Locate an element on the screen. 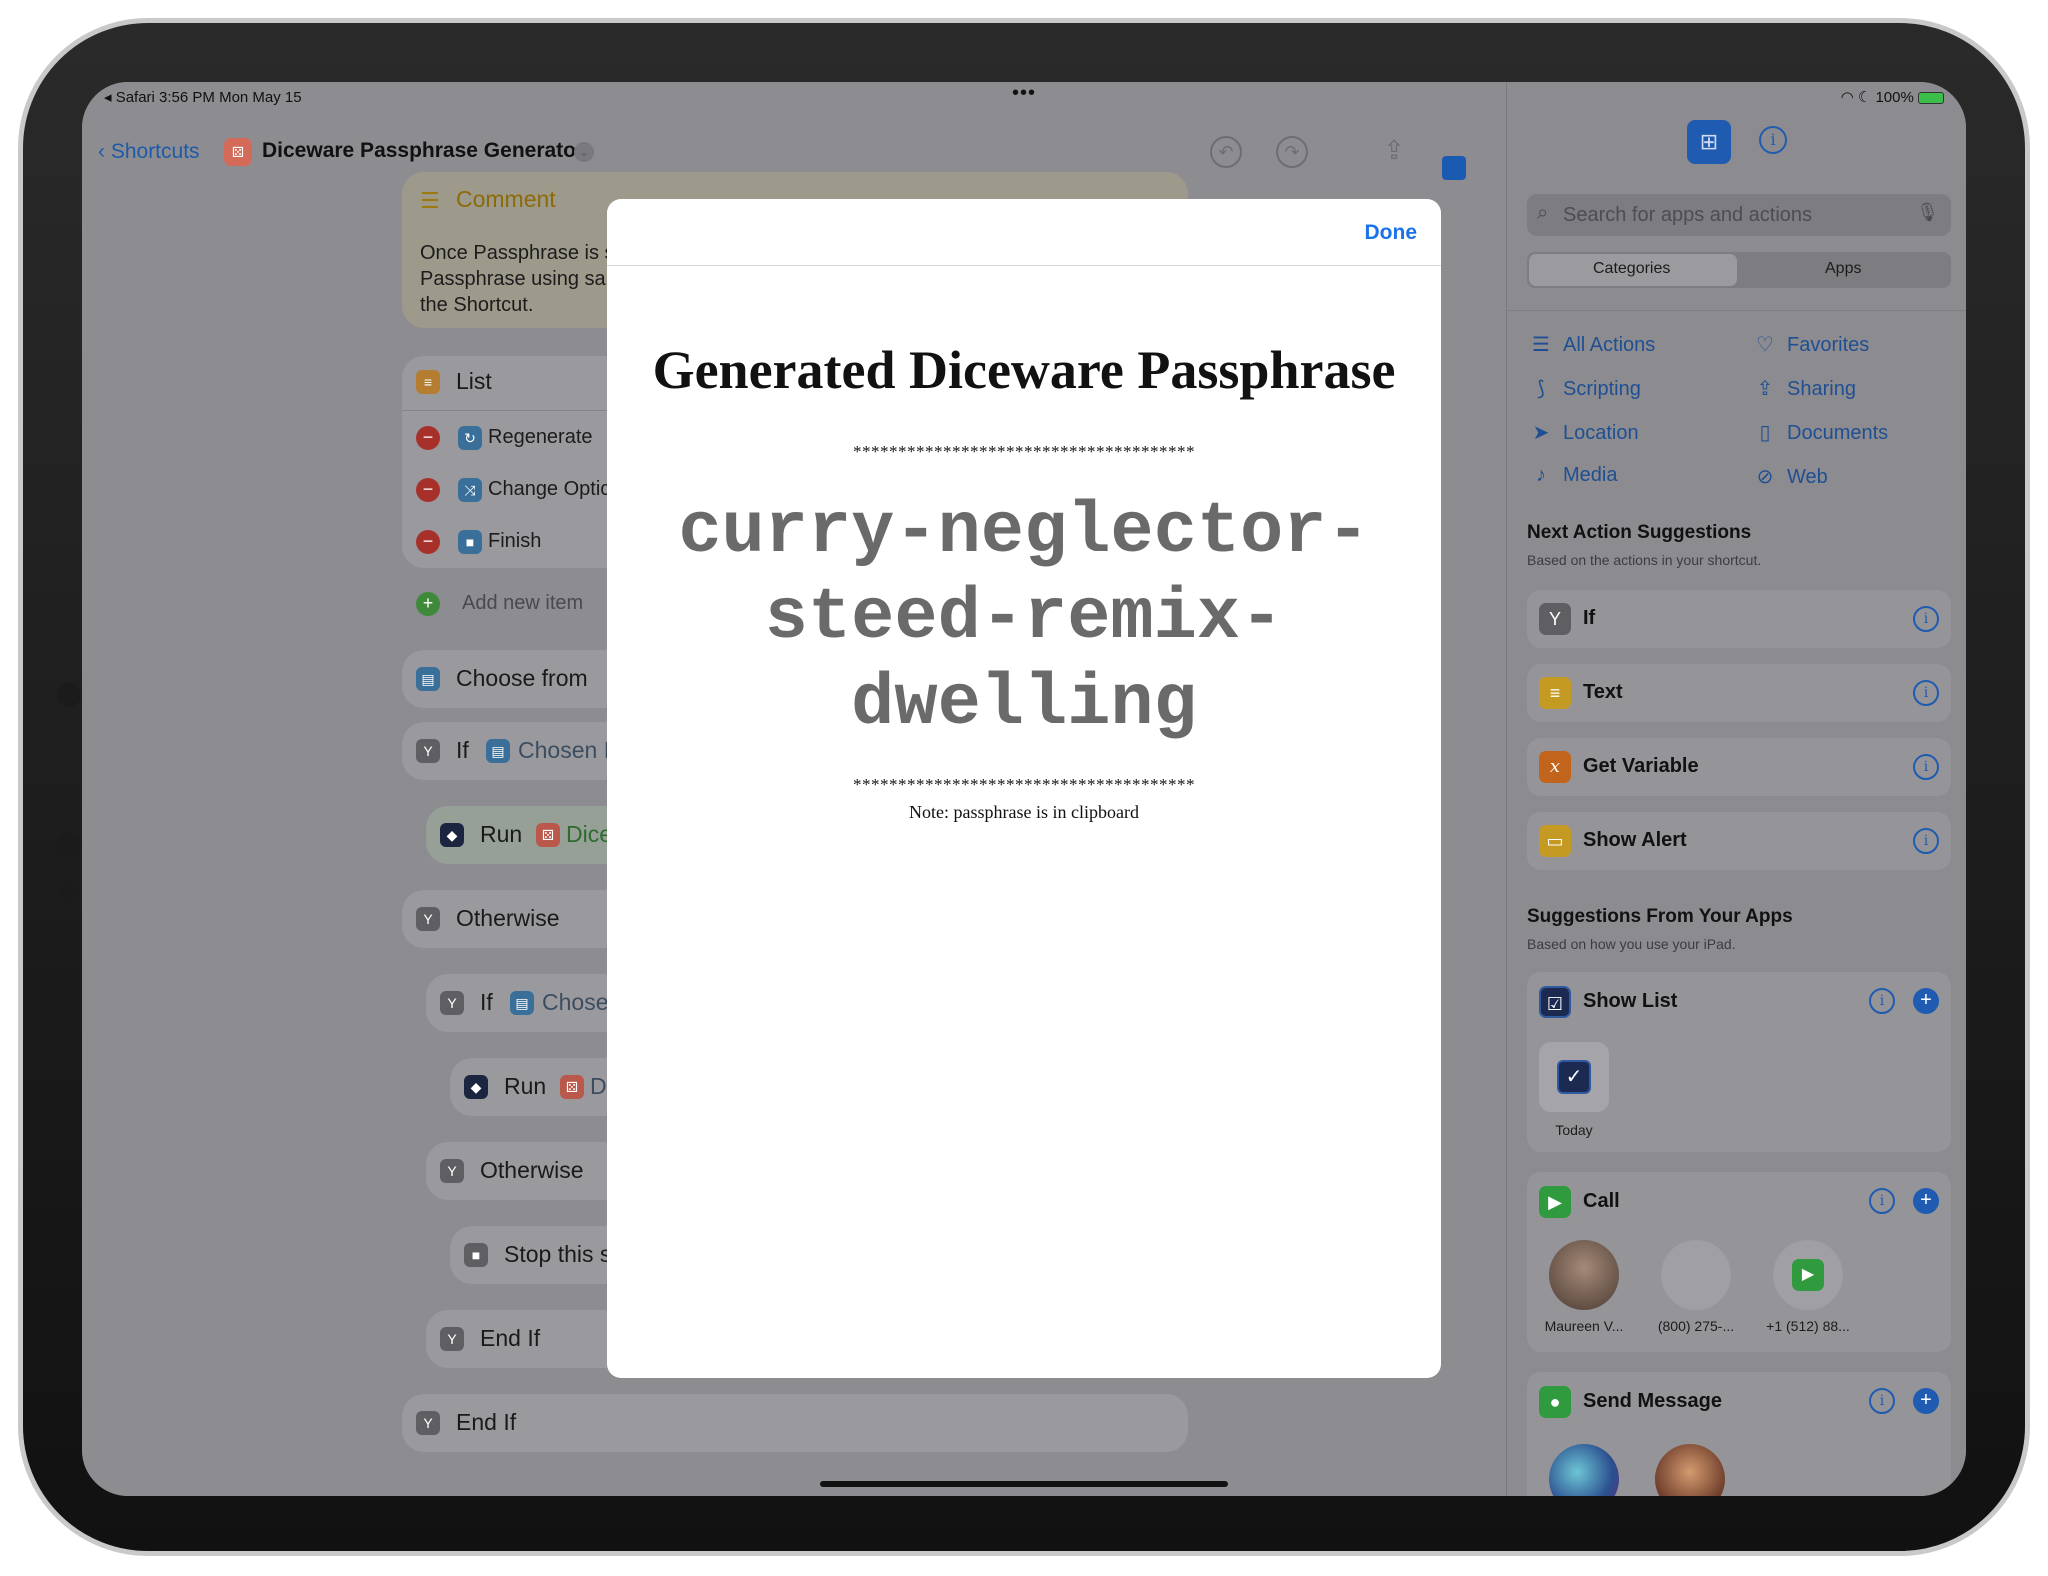 The width and height of the screenshot is (2048, 1576). segment-categories: Categories is located at coordinates (1631, 269).